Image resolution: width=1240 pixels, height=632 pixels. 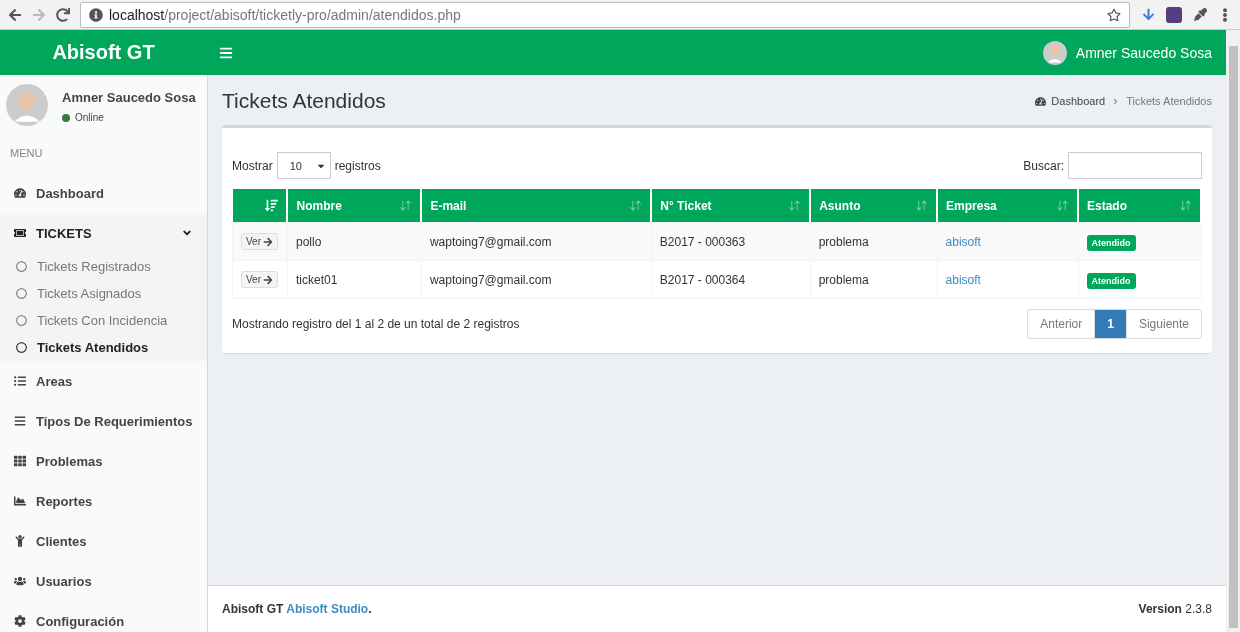 I want to click on reload-icon, so click(x=63, y=14).